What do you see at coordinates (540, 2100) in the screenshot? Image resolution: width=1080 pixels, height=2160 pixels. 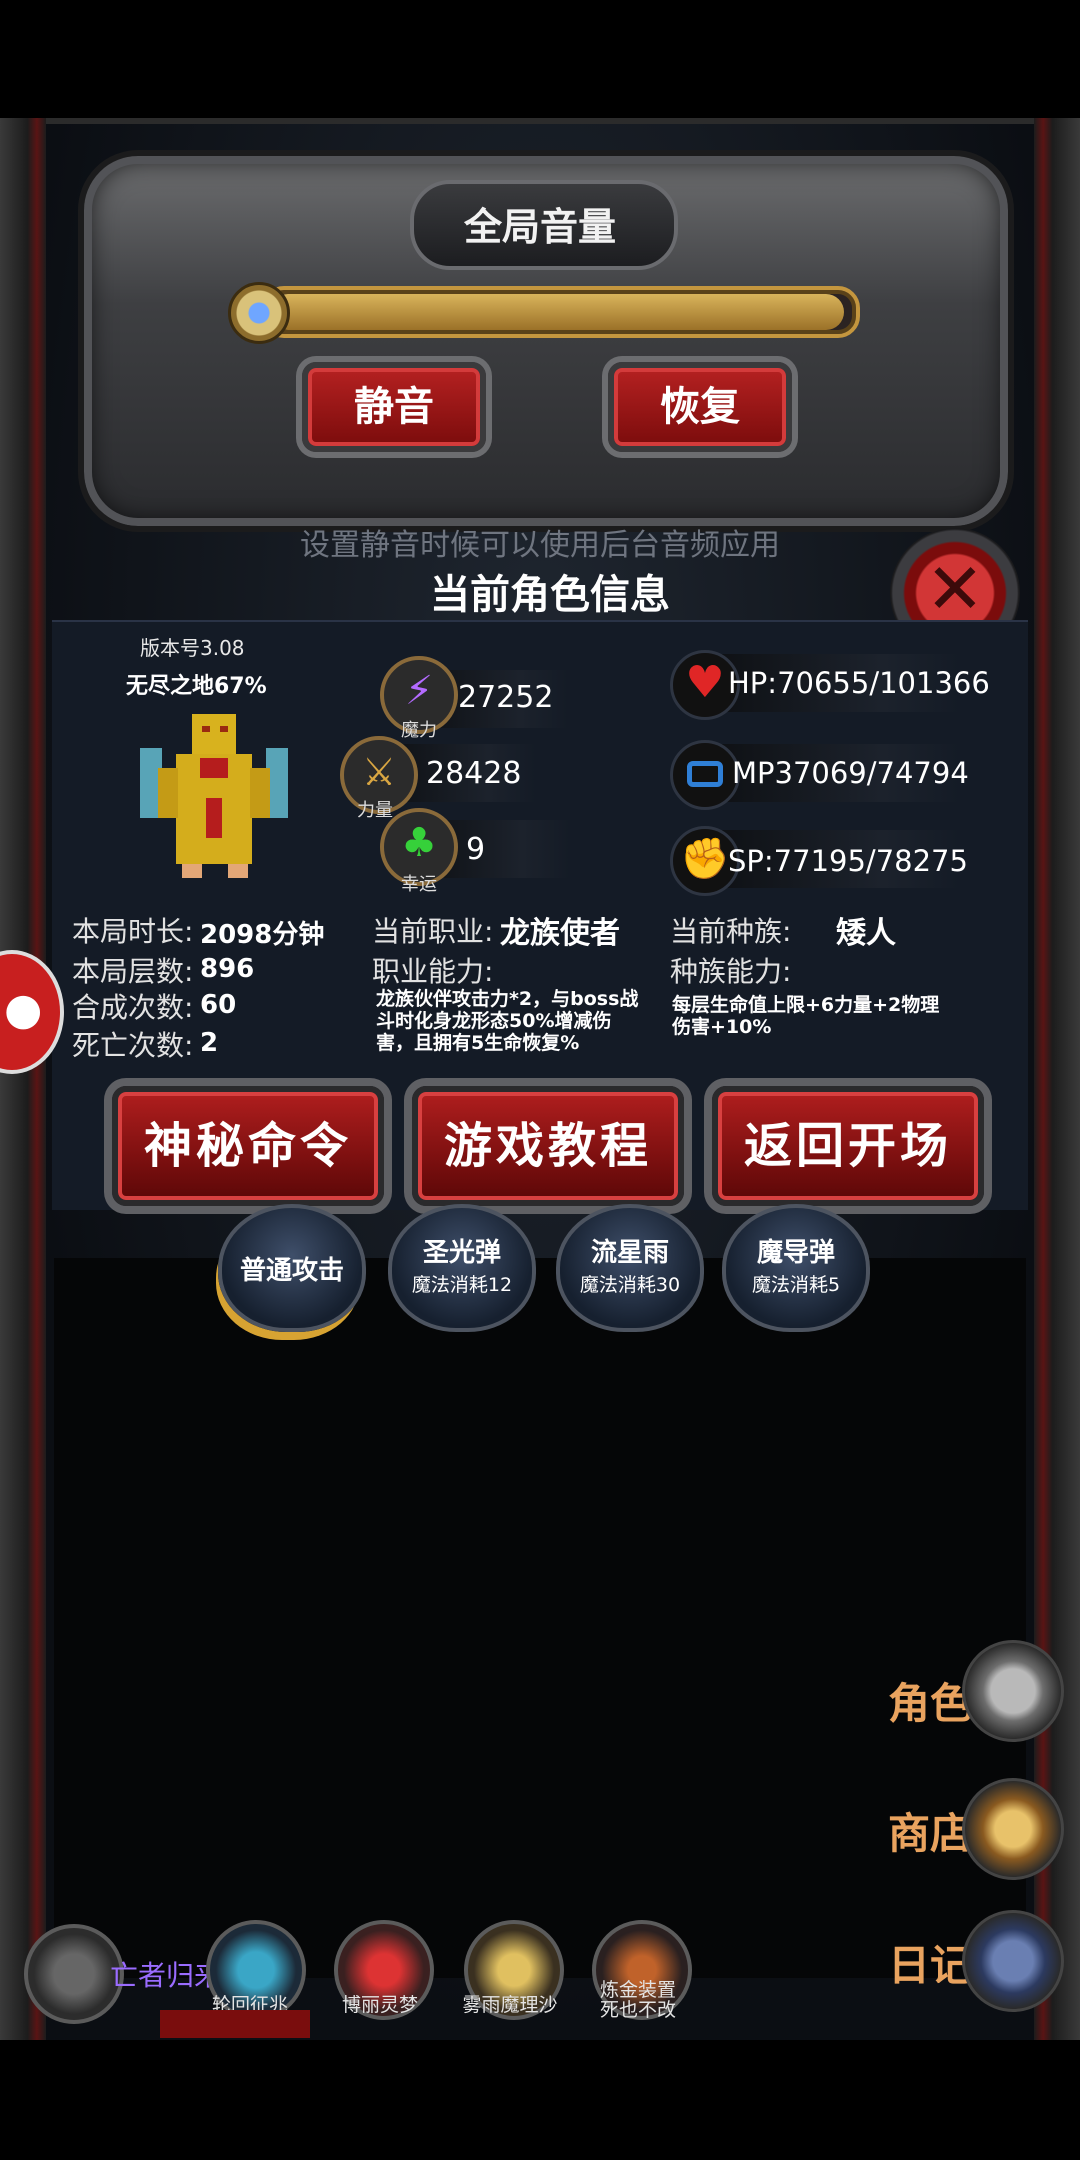 I see `bottom-black-bar` at bounding box center [540, 2100].